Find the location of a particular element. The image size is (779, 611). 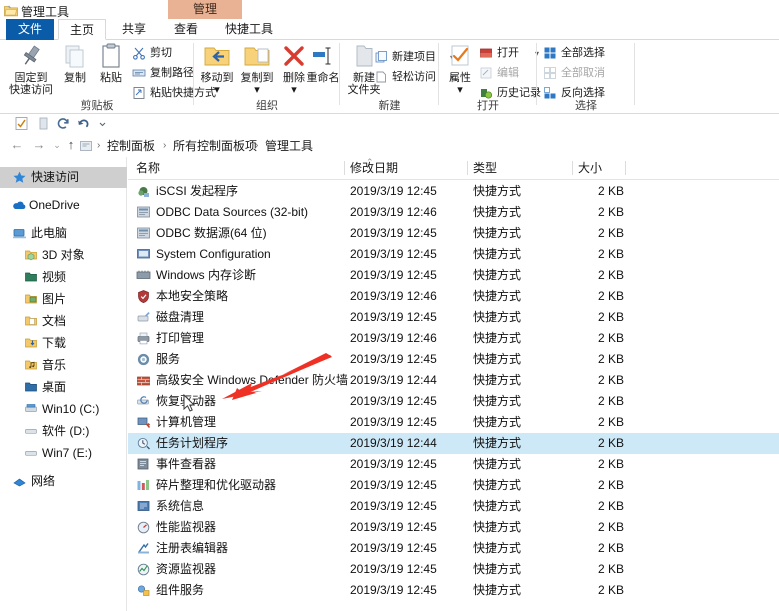

sidebar-item-win10-c: Win10 (C:) is located at coordinates (63, 409).